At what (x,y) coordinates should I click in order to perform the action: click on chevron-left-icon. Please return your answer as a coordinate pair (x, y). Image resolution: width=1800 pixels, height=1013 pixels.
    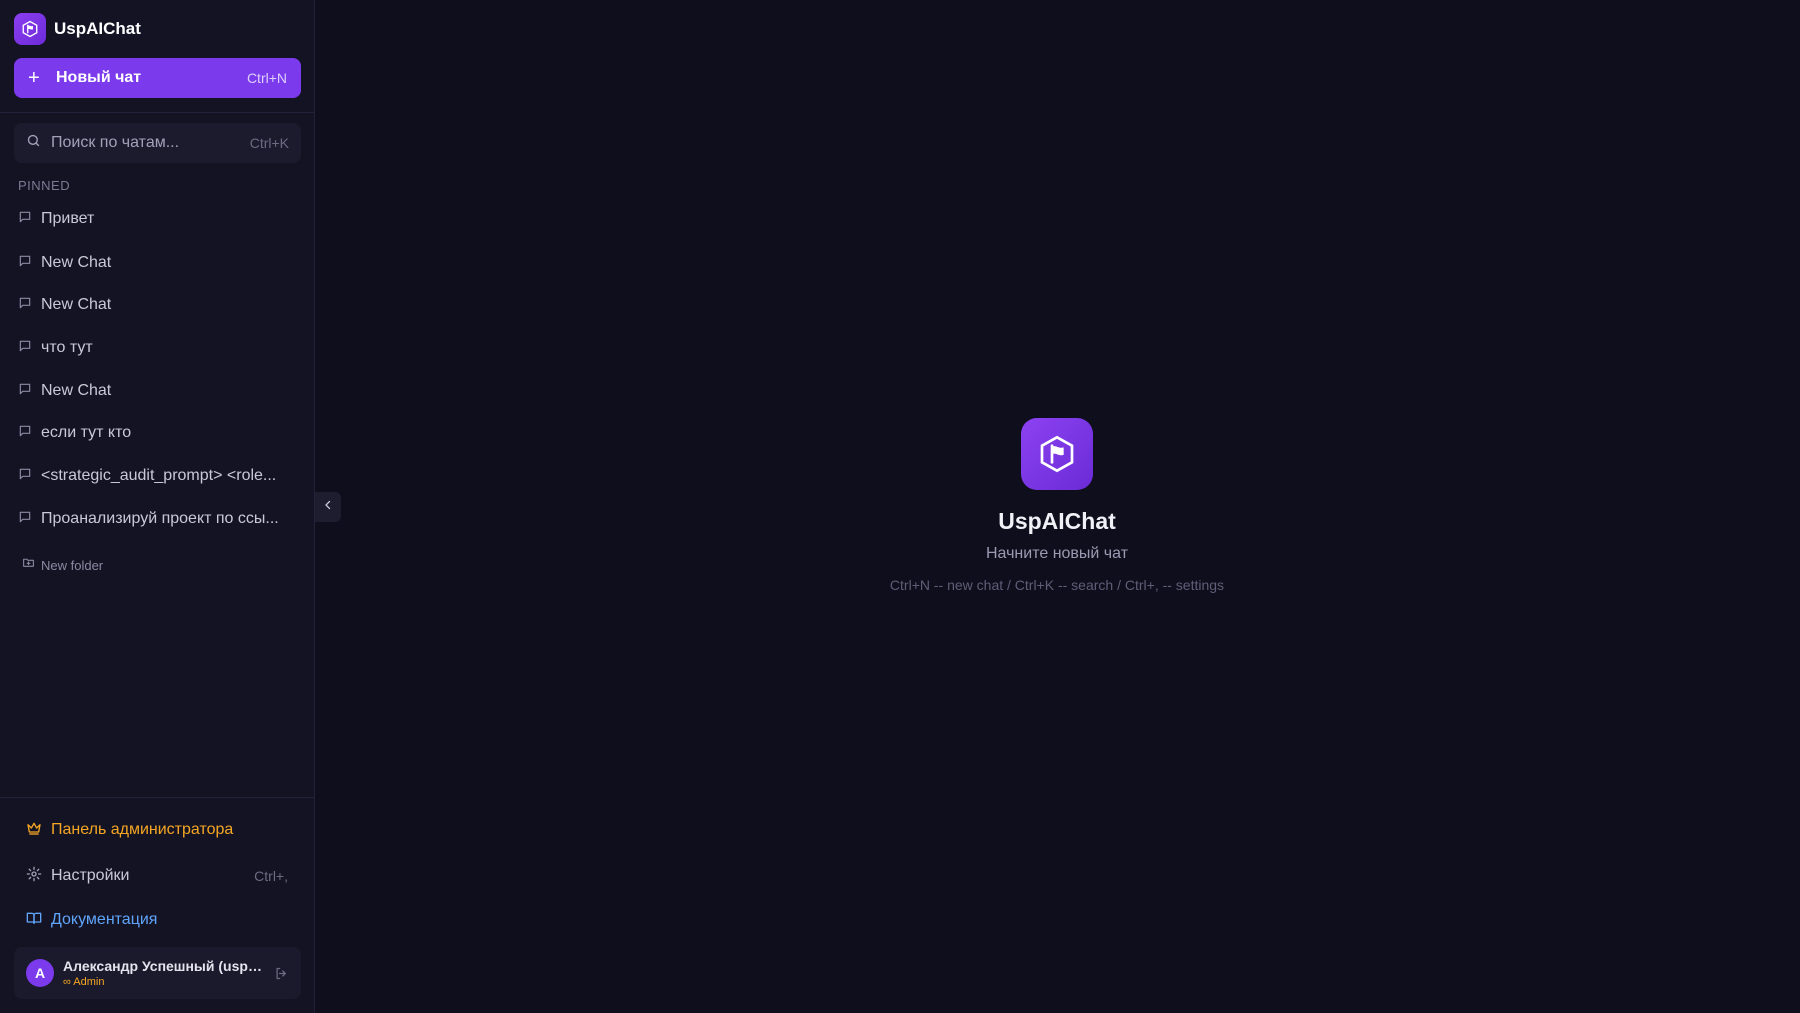
    Looking at the image, I should click on (328, 507).